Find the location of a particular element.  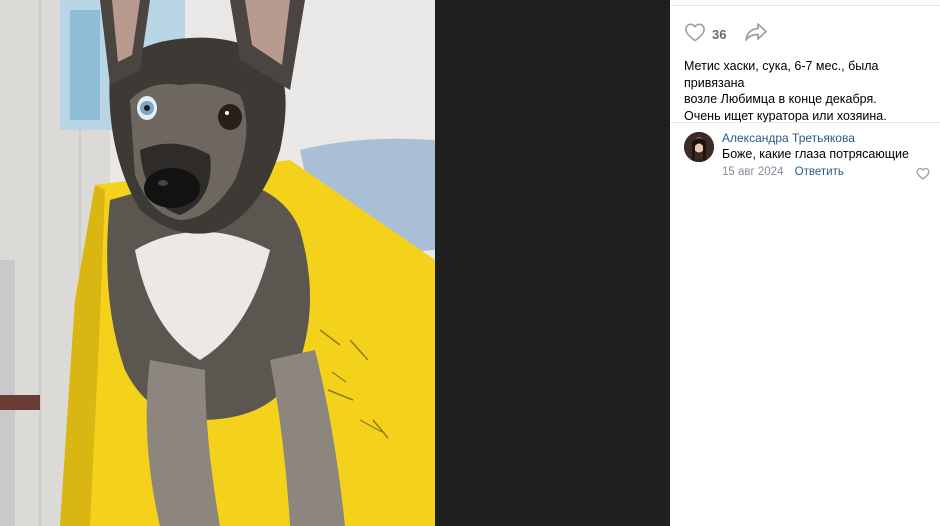

comment-meta: 15 авг 2024 Ответить is located at coordinates (783, 172).